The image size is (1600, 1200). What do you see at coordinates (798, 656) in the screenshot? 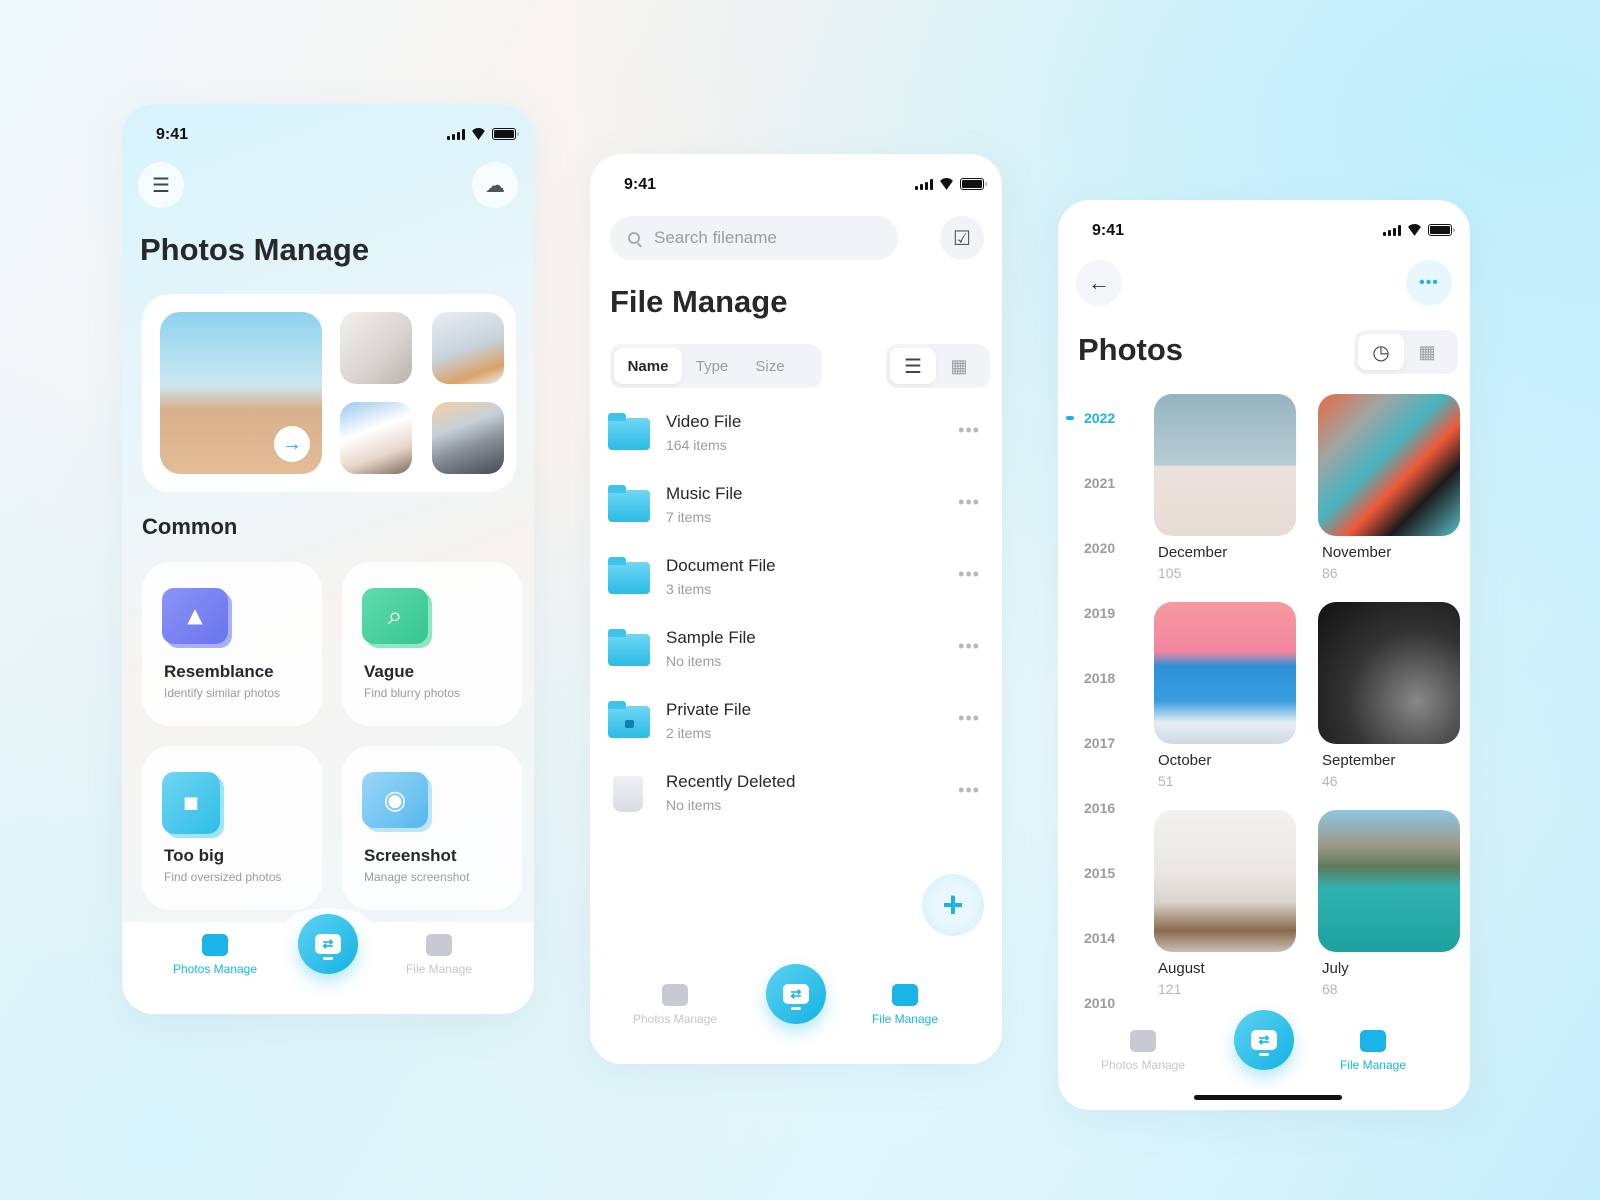
I see `file-row: Sample File No items •••` at bounding box center [798, 656].